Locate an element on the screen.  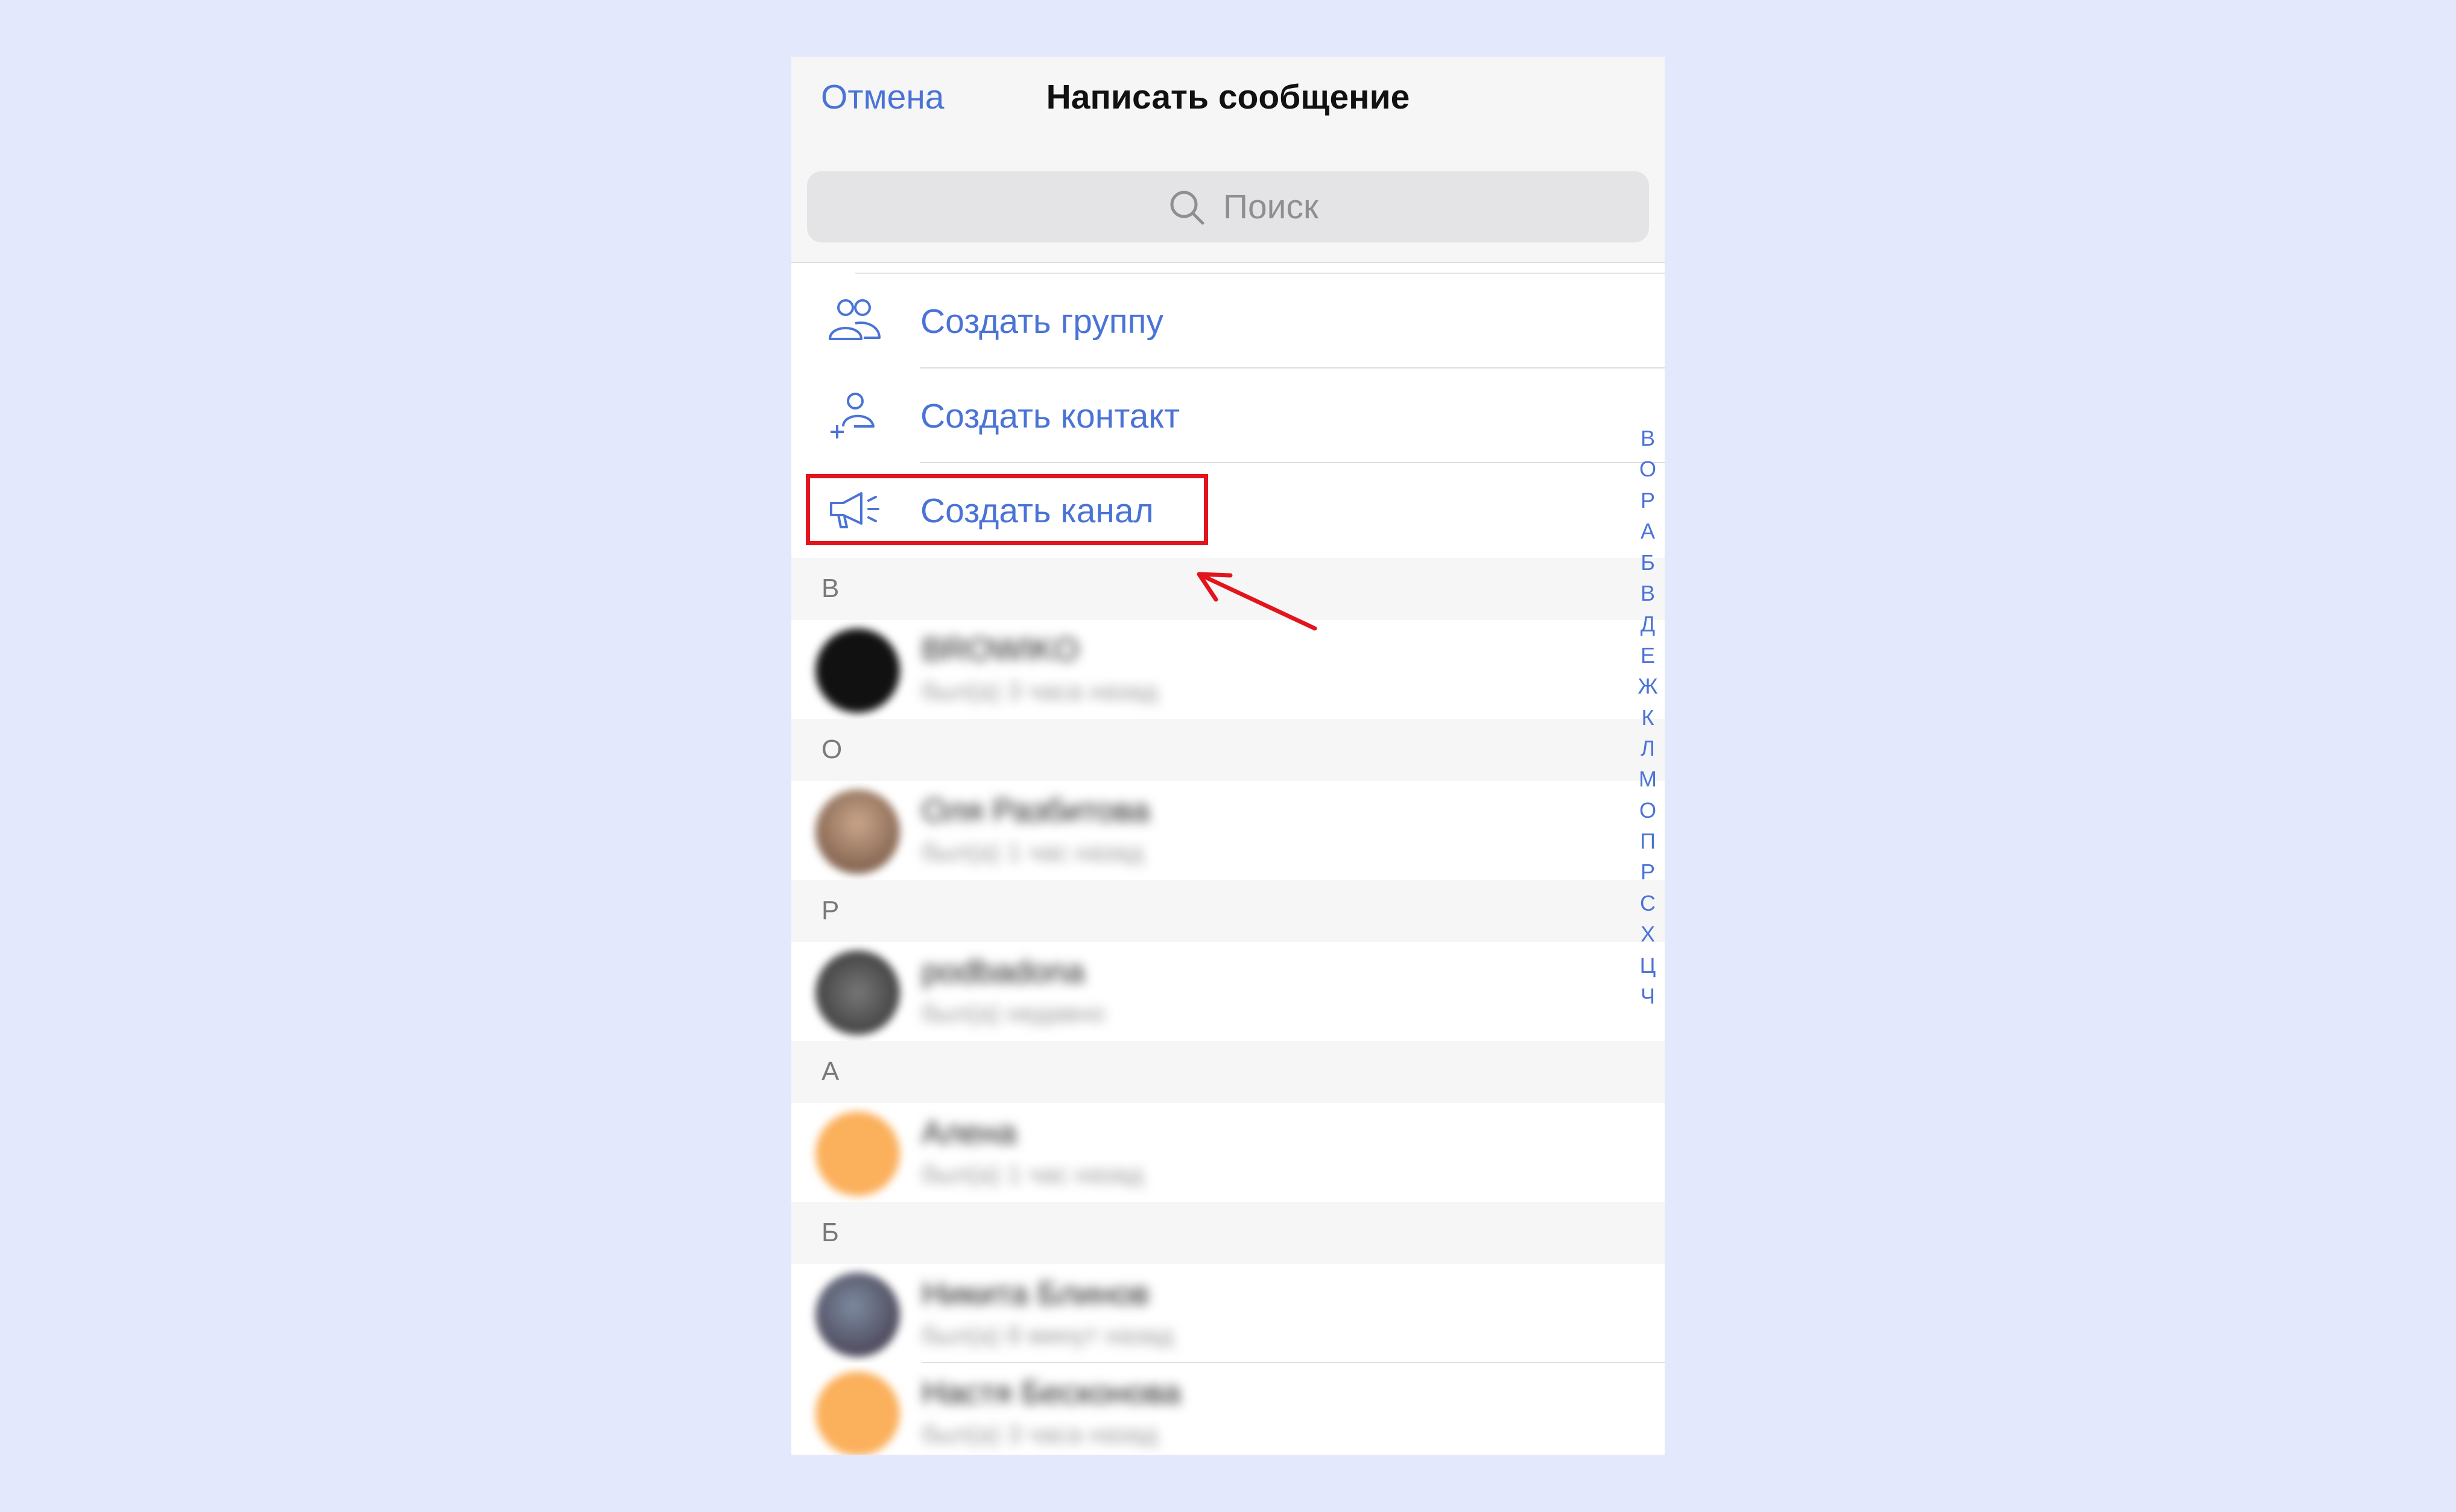
section-letter: А is located at coordinates (830, 1071).